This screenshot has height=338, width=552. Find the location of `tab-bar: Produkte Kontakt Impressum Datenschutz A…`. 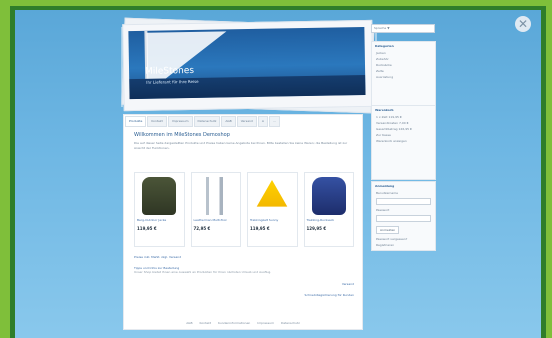

tab-bar: Produkte Kontakt Impressum Datenschutz A… is located at coordinates (202, 121).